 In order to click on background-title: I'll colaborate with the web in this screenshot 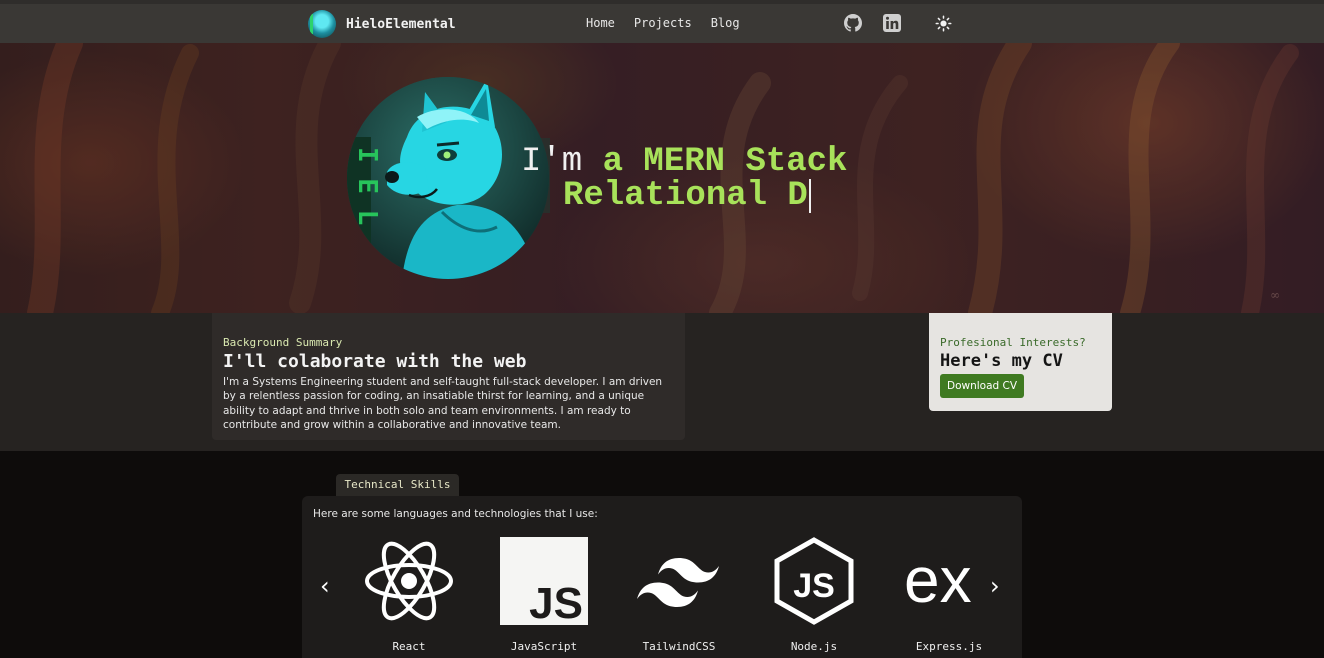, I will do `click(375, 361)`.